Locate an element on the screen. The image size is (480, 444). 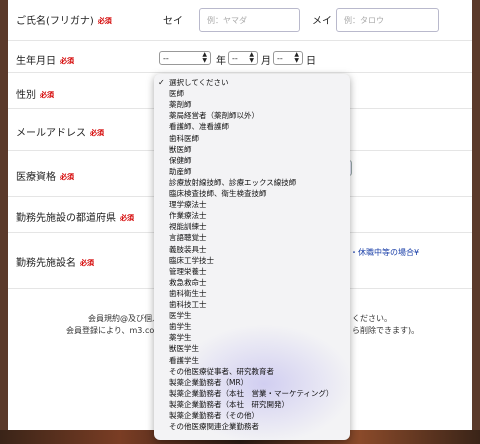
gender-label: 性別 必須 is located at coordinates (35, 93).